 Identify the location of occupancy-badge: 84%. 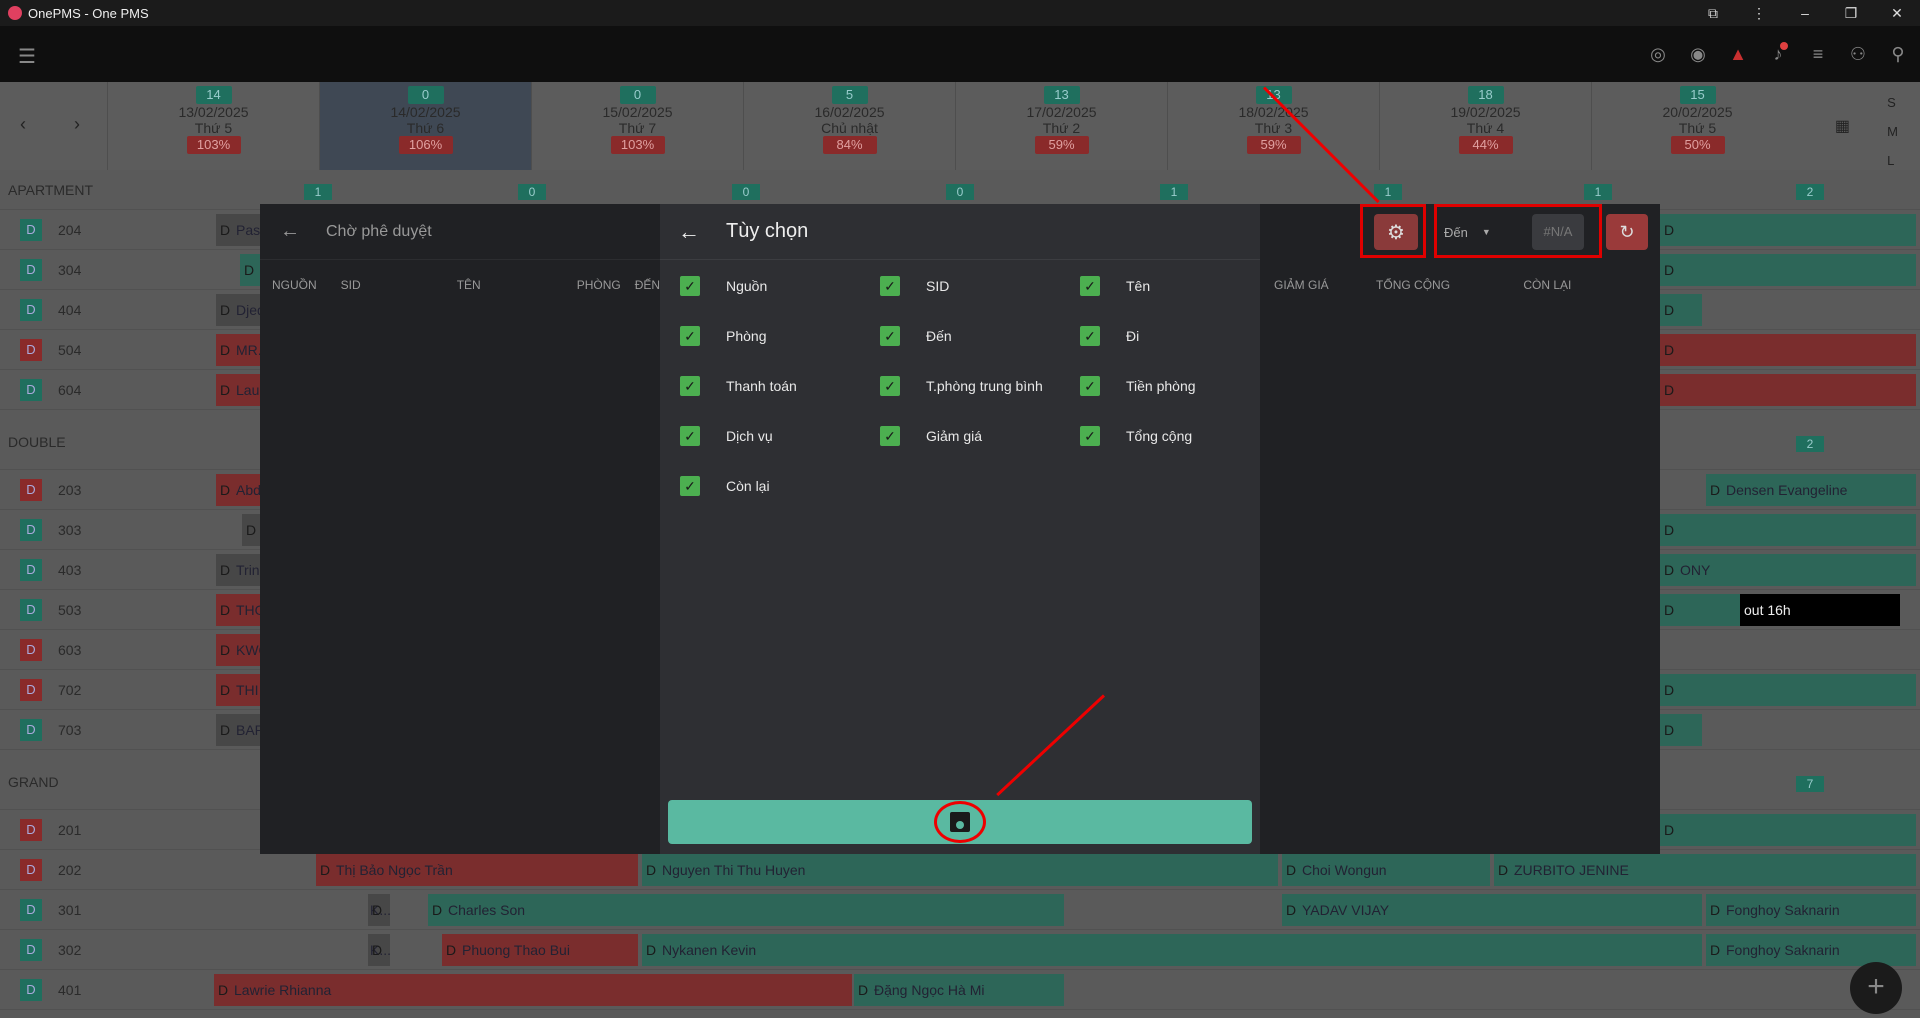
(849, 145).